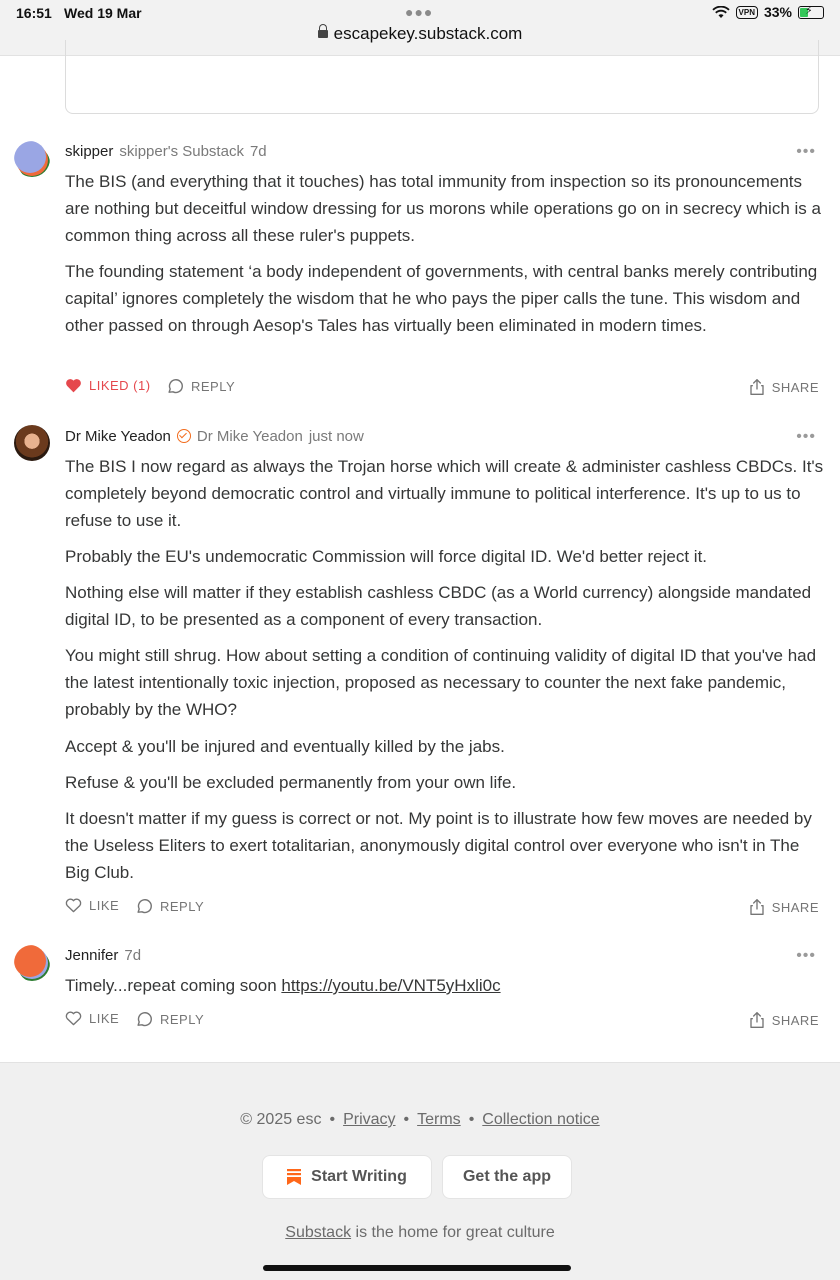 The height and width of the screenshot is (1280, 840). I want to click on comment-publication: skipper's Substack, so click(181, 151).